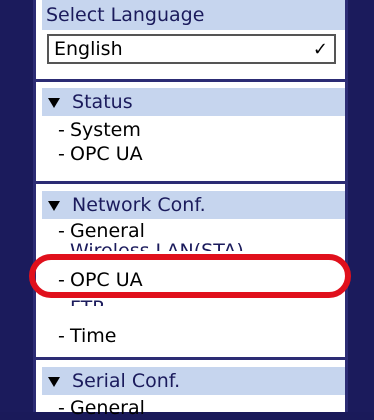 This screenshot has width=374, height=420. What do you see at coordinates (16, 206) in the screenshot?
I see `left-frame` at bounding box center [16, 206].